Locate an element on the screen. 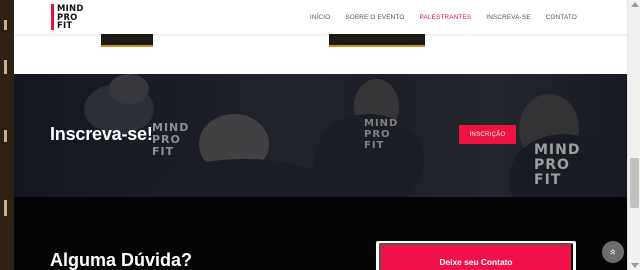 This screenshot has height=270, width=640. contact-button: Deixe seu Contato is located at coordinates (476, 256).